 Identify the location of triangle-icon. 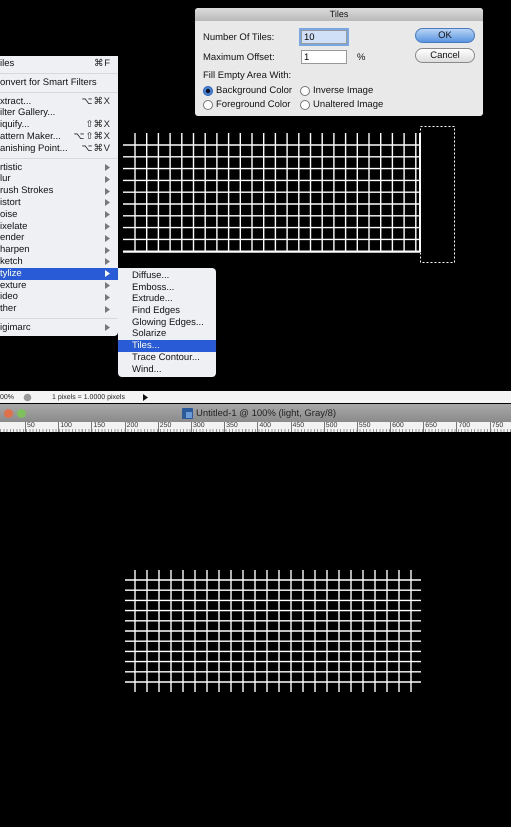
(145, 397).